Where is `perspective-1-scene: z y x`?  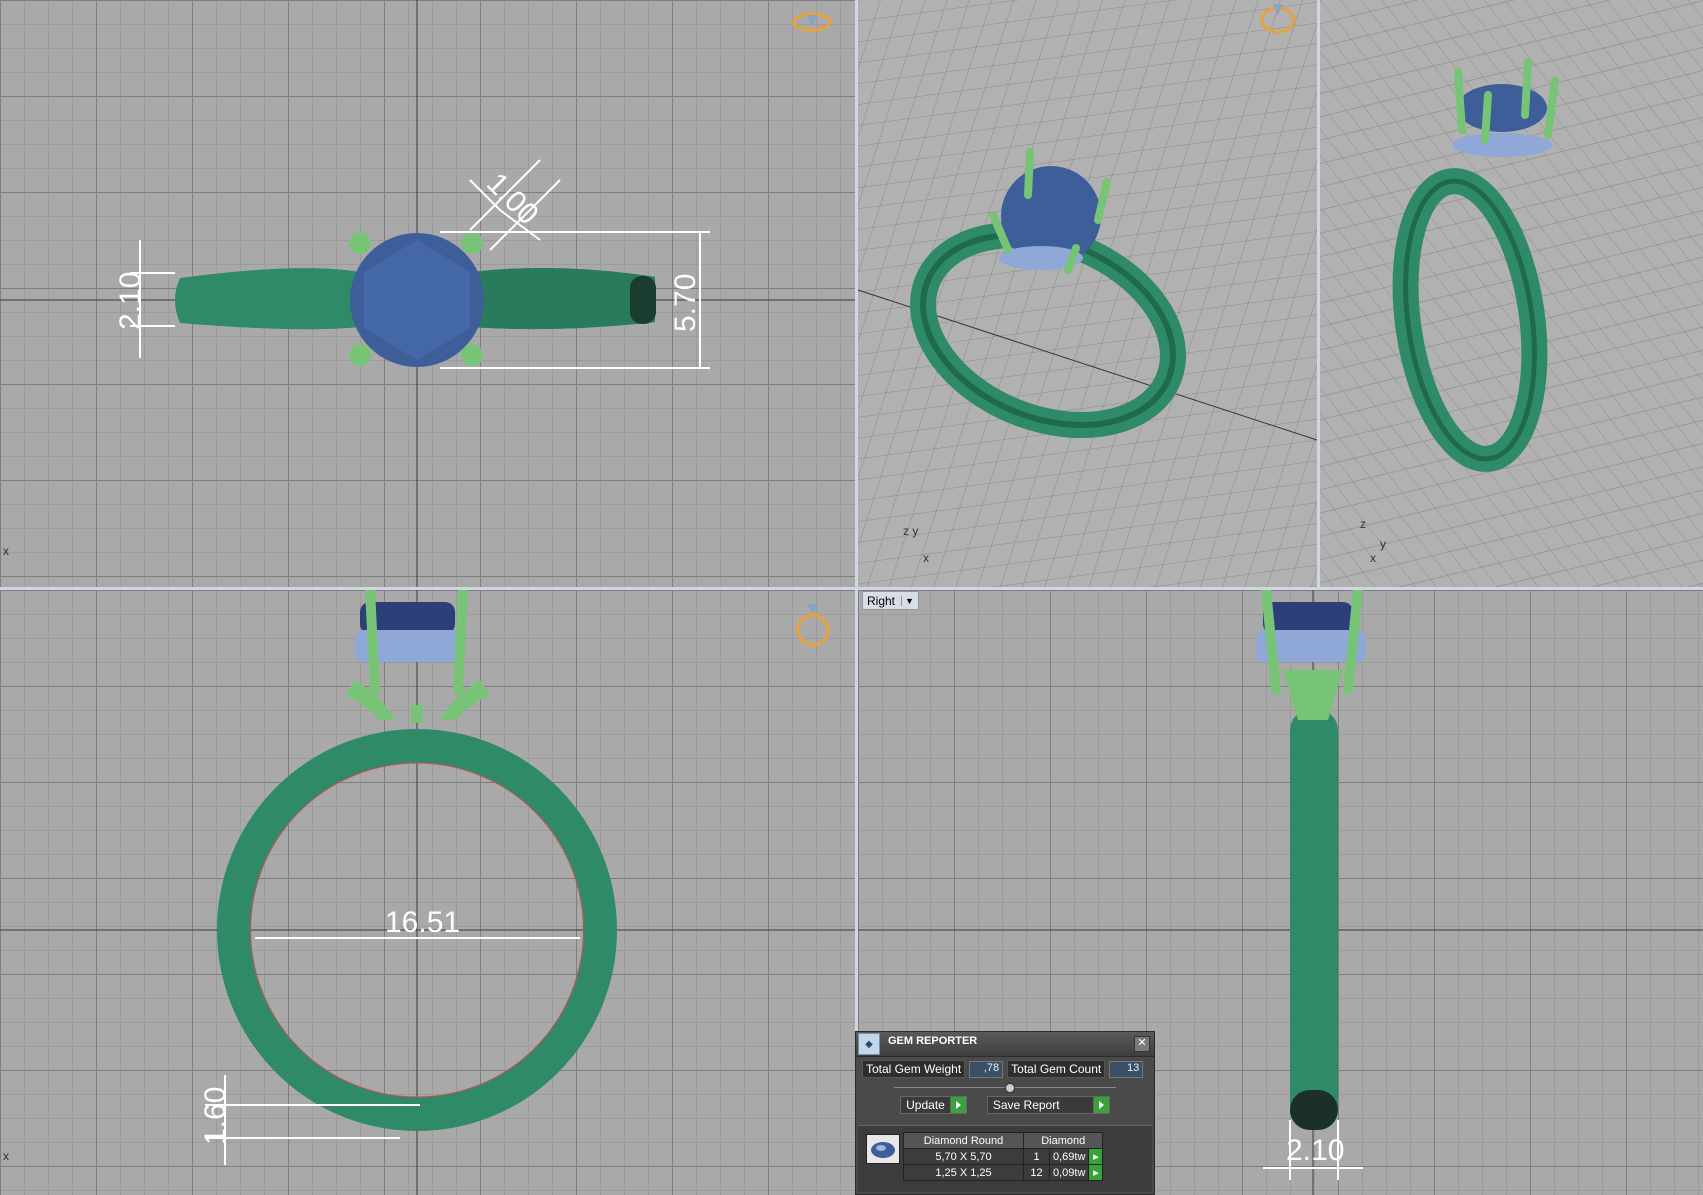 perspective-1-scene: z y x is located at coordinates (1087, 293).